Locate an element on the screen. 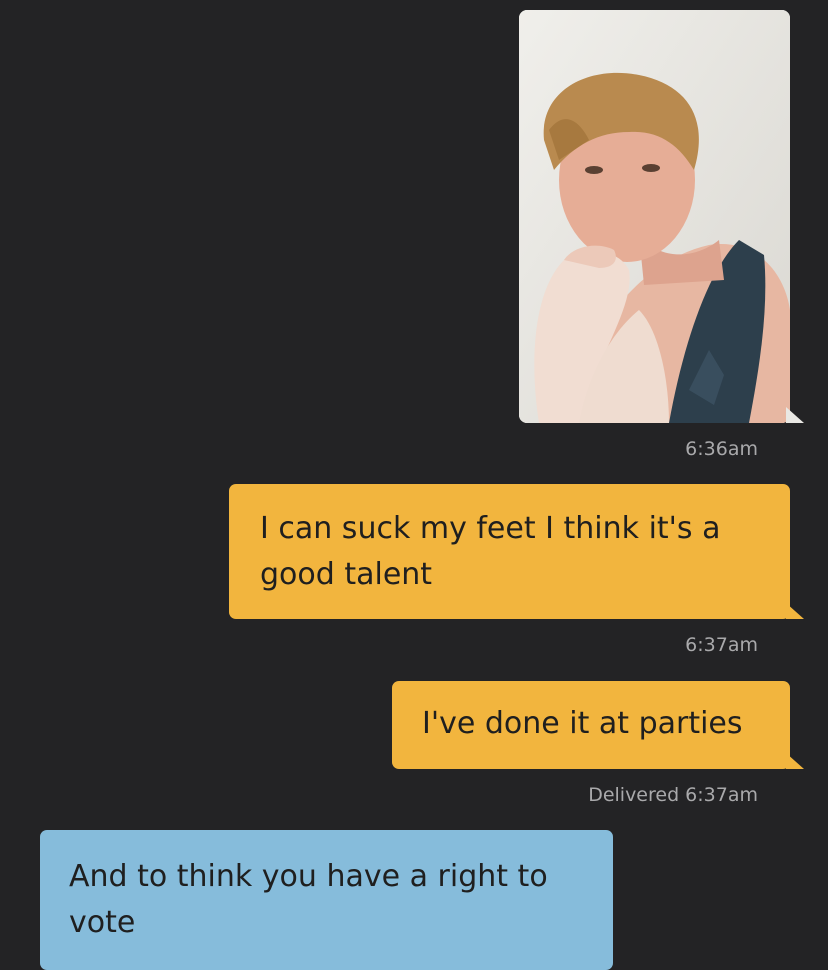 Image resolution: width=828 pixels, height=970 pixels. message-timestamp: 6:37am is located at coordinates (721, 645).